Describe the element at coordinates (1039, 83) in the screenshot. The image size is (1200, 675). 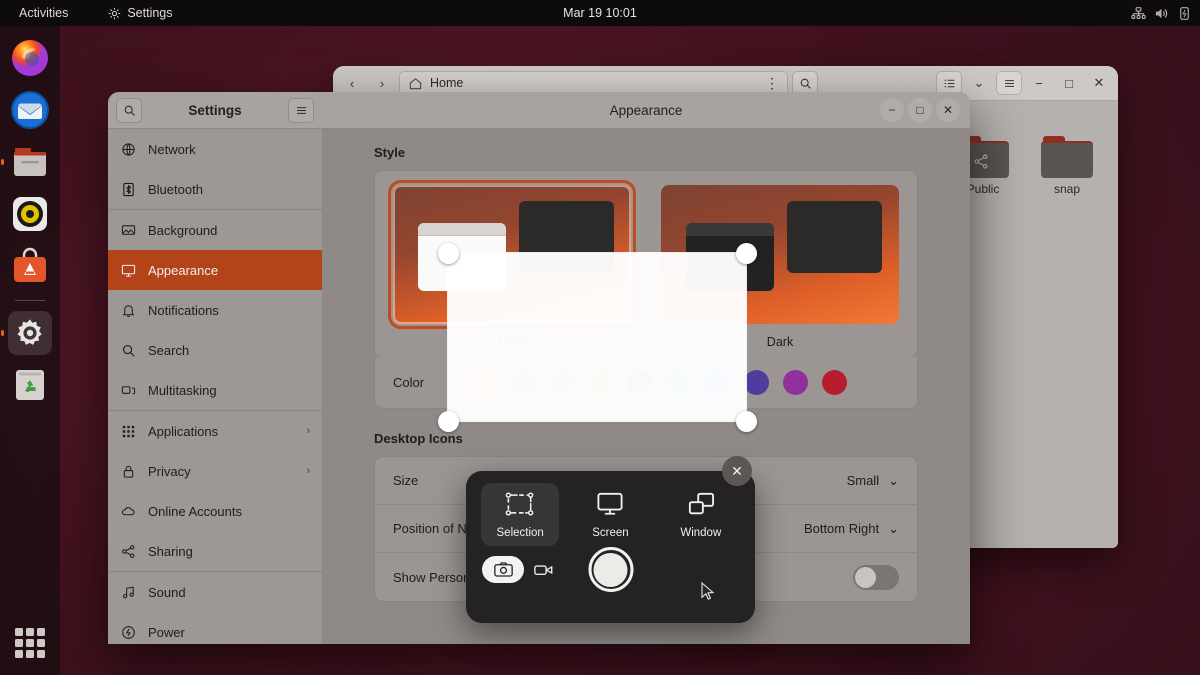
I see `files-minimize-button: −` at that location.